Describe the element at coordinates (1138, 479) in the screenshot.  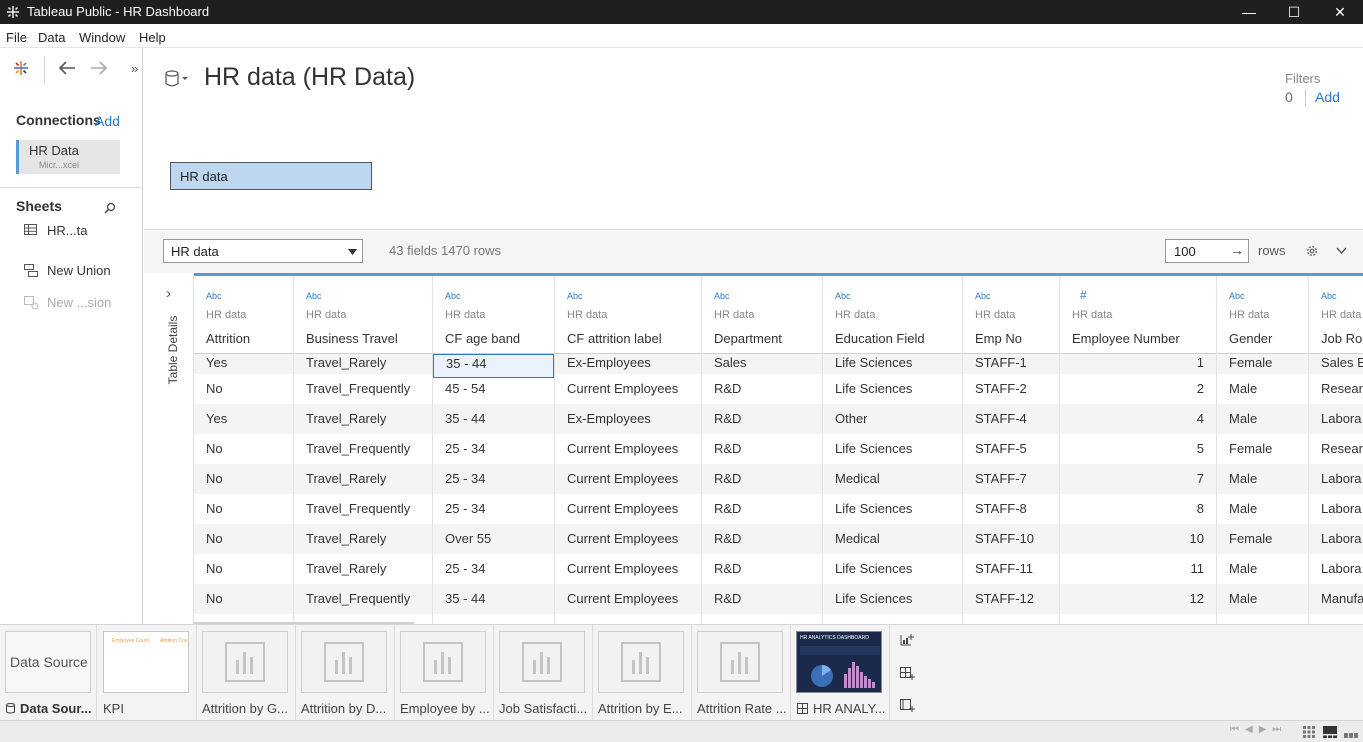
I see `table-cell: 7` at that location.